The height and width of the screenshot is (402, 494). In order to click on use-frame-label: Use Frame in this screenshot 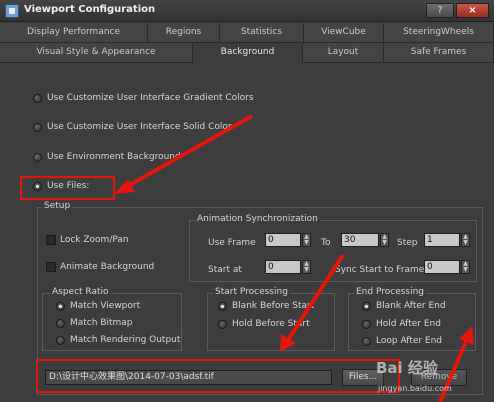, I will do `click(232, 243)`.